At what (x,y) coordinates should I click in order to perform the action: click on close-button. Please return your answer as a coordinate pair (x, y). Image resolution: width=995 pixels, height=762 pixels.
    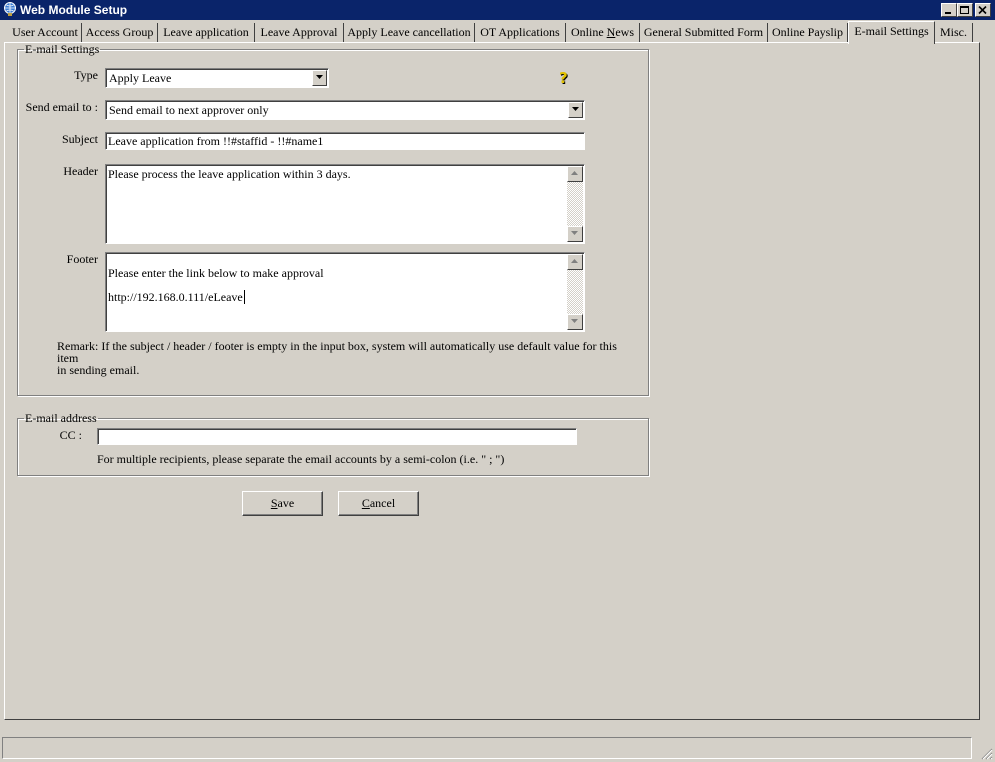
    Looking at the image, I should click on (983, 10).